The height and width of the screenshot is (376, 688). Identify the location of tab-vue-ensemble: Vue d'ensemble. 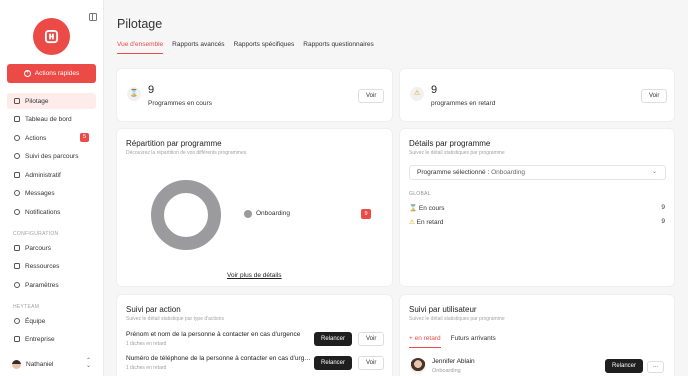
(140, 47).